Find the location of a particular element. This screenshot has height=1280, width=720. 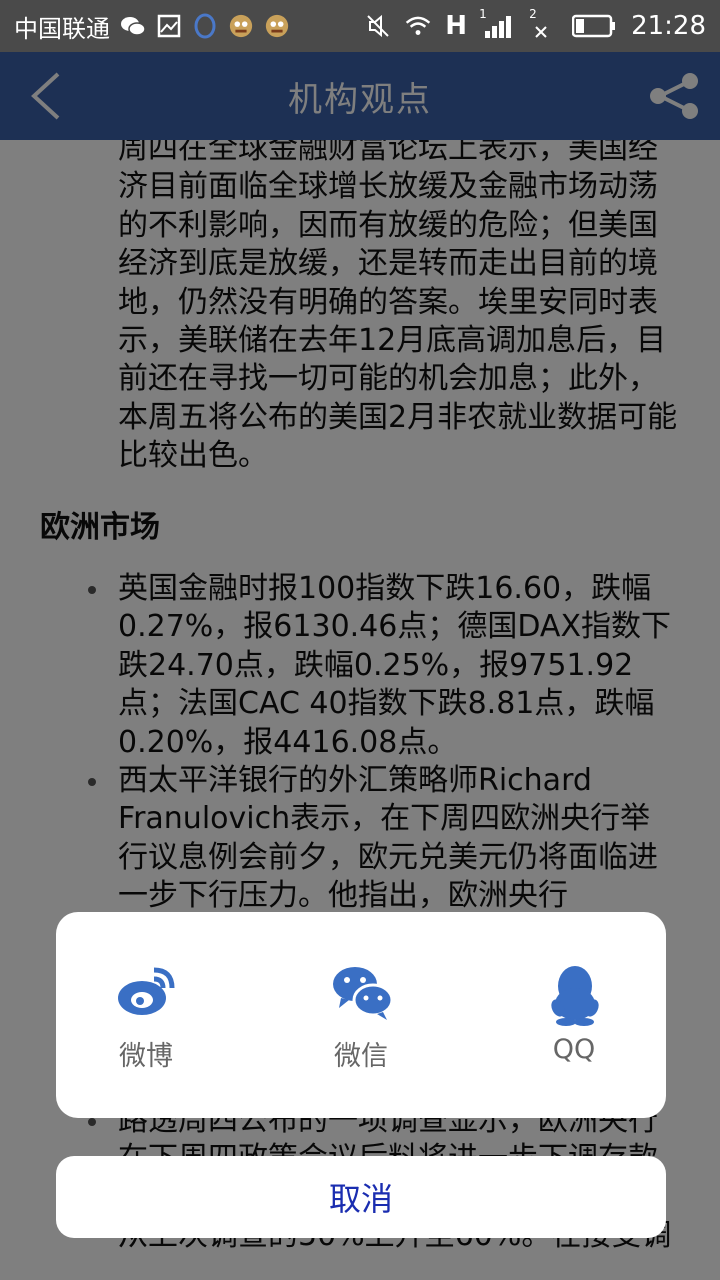

battery-icon is located at coordinates (594, 26).